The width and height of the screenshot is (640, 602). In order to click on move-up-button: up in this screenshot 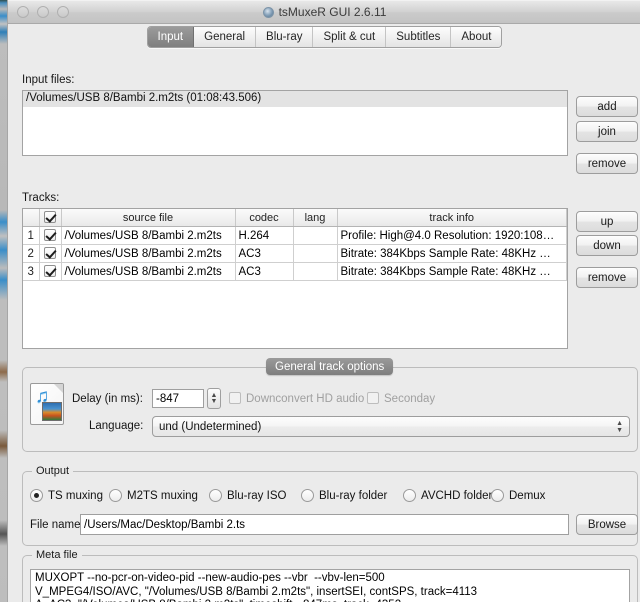, I will do `click(607, 221)`.